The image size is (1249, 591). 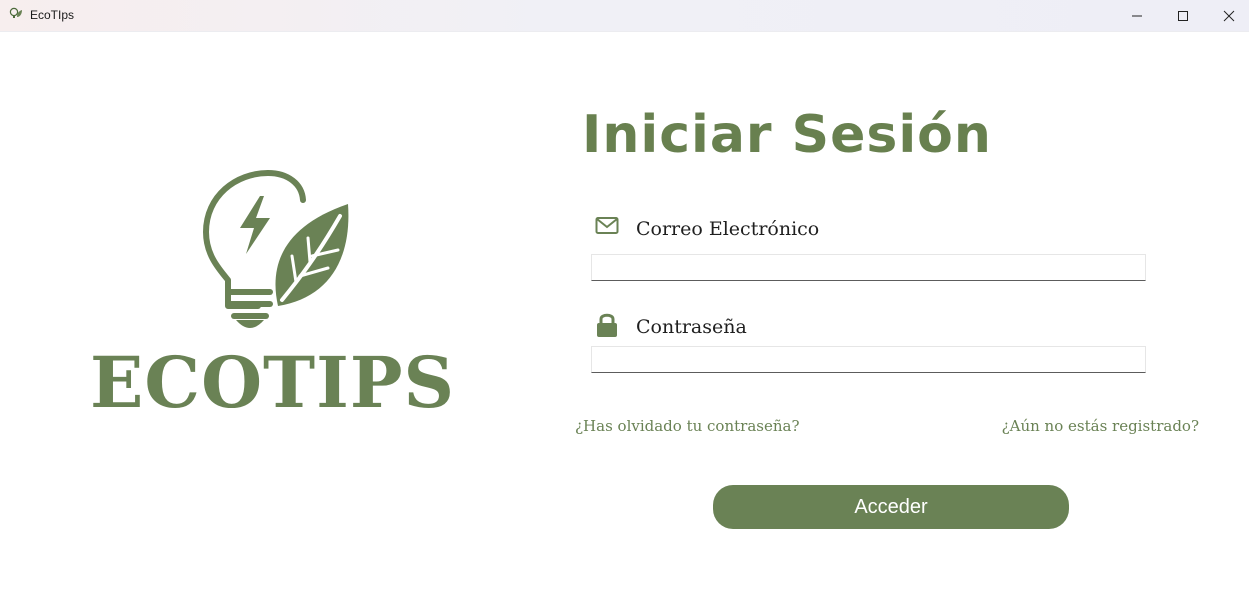 What do you see at coordinates (273, 382) in the screenshot?
I see `brand-name: ECOTIPS` at bounding box center [273, 382].